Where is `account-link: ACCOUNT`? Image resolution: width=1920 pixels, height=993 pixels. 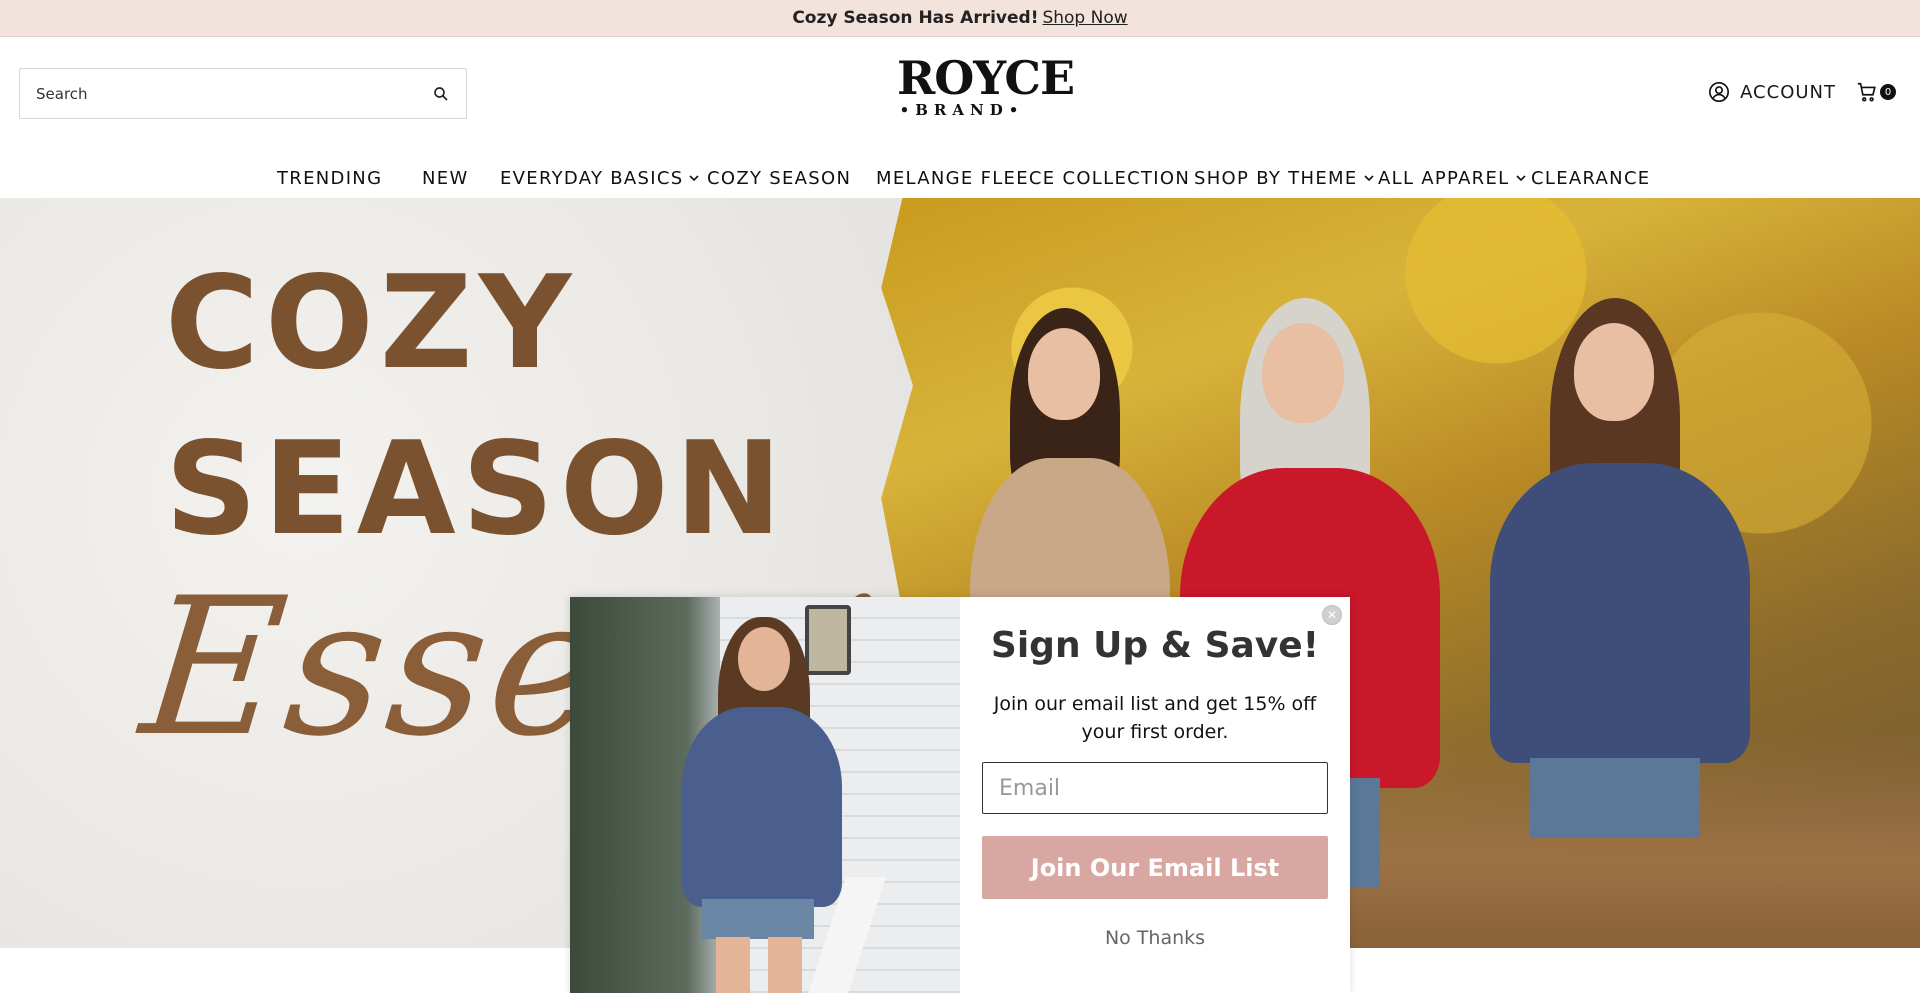 account-link: ACCOUNT is located at coordinates (1772, 92).